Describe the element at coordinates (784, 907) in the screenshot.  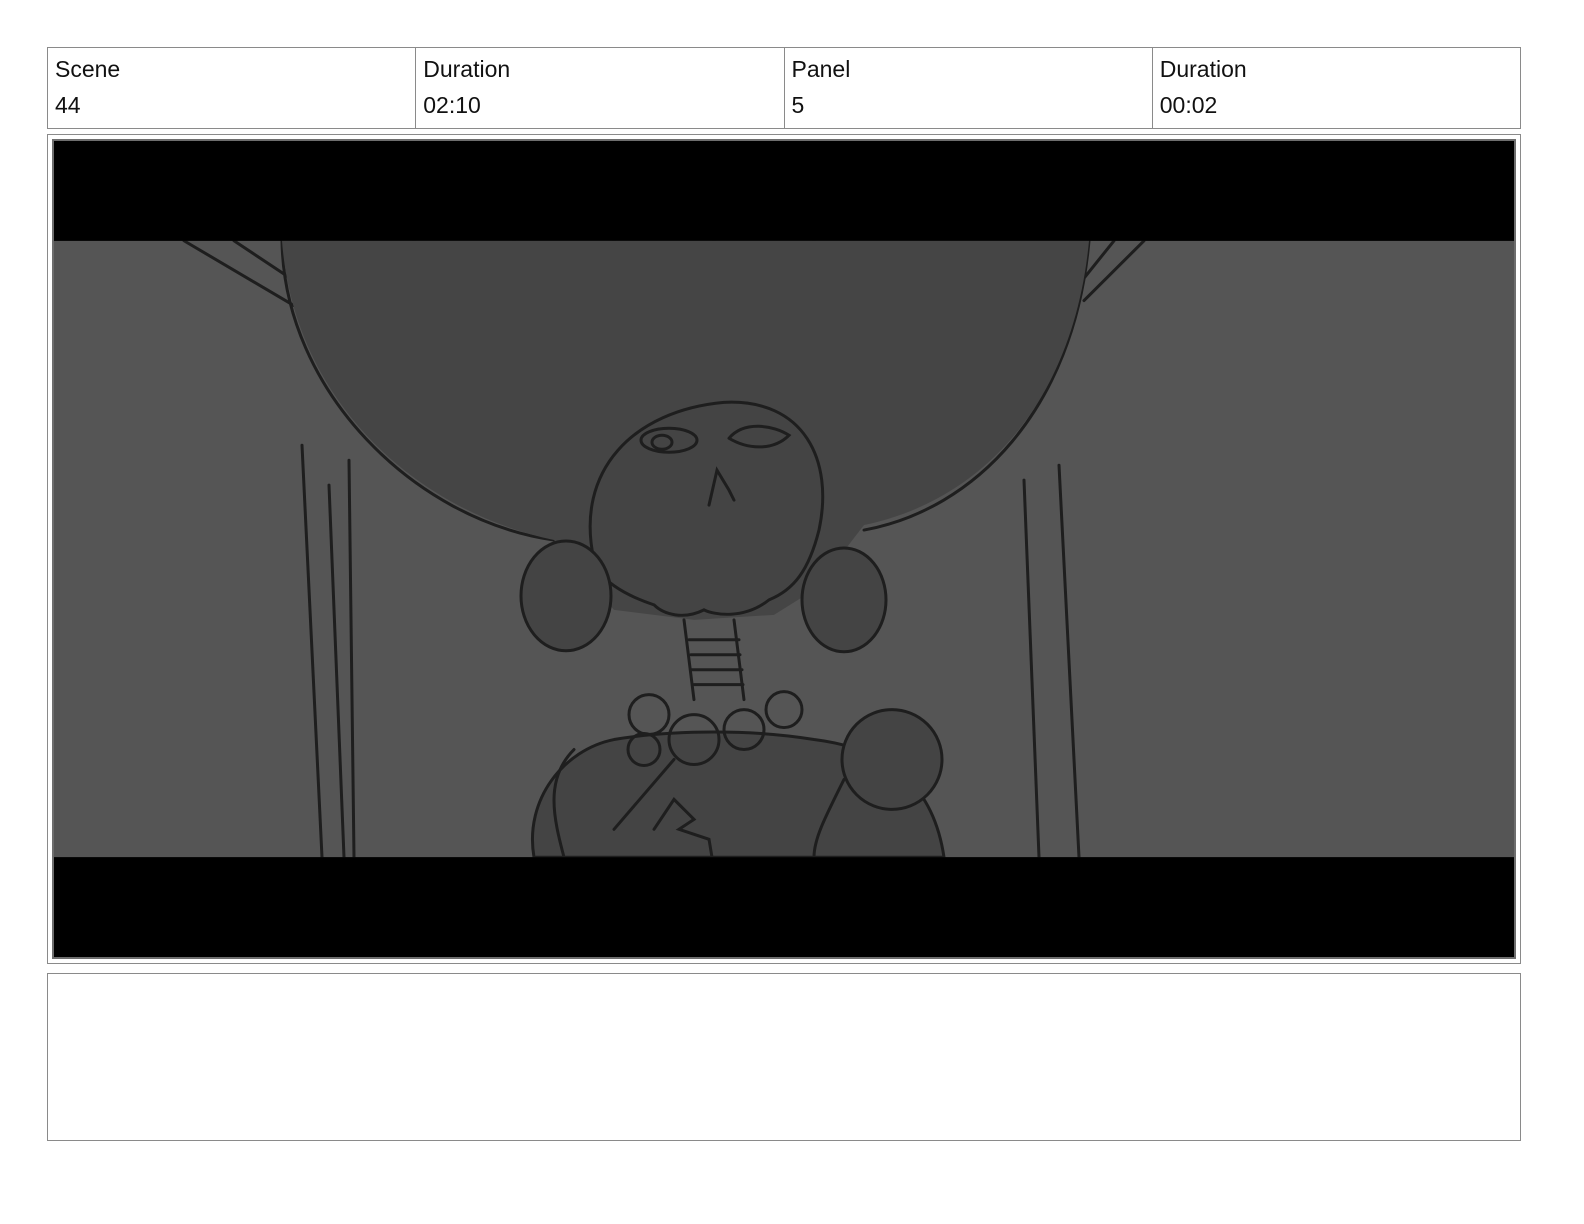
I see `letterbox-bottom` at that location.